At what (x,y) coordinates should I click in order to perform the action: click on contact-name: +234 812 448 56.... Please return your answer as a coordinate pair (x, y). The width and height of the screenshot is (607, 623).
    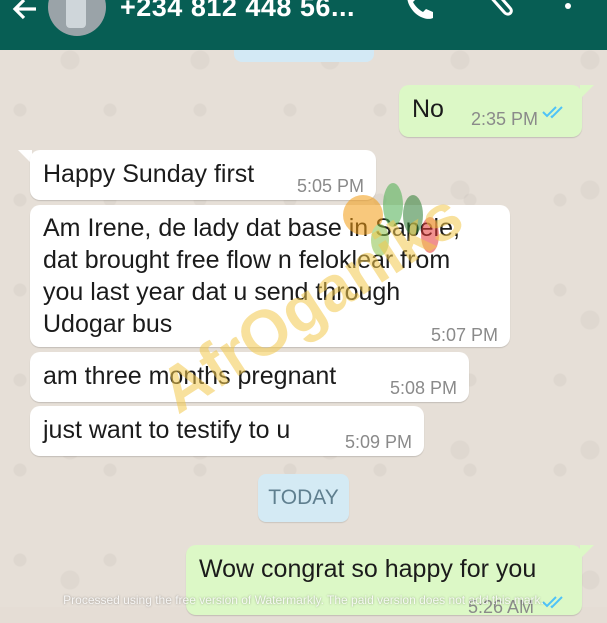
    Looking at the image, I should click on (237, 11).